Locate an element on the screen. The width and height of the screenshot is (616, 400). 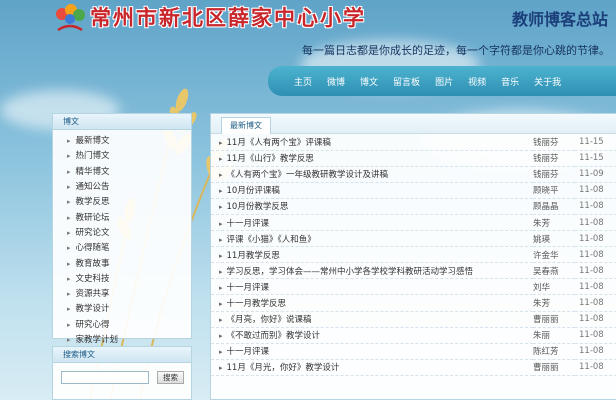
article-author: 吴春燕 is located at coordinates (554, 271).